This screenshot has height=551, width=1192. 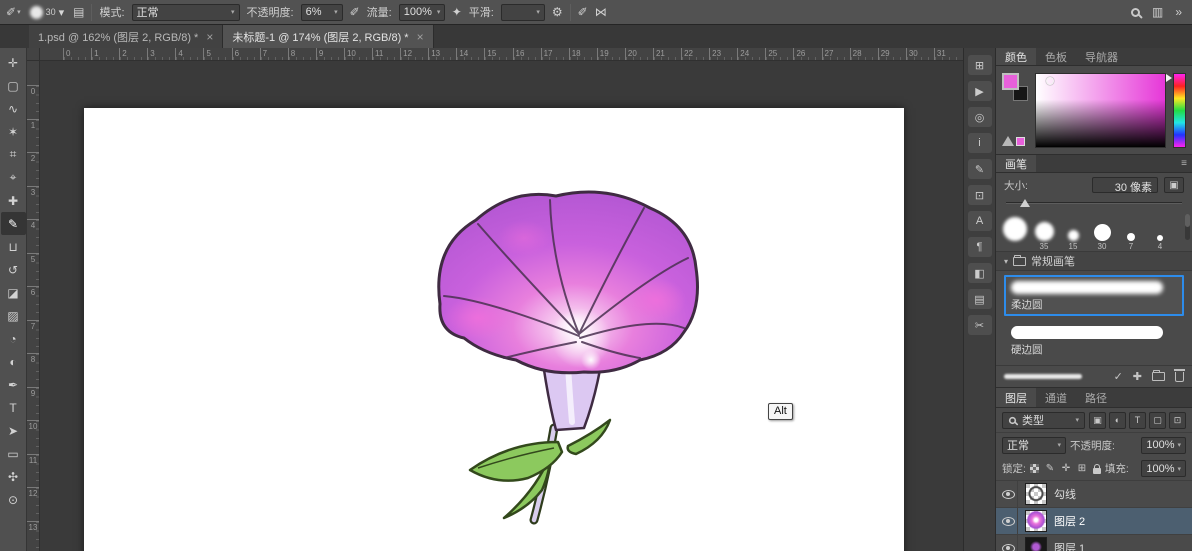 I want to click on smoothing-gear-icon: ⚙, so click(x=557, y=12).